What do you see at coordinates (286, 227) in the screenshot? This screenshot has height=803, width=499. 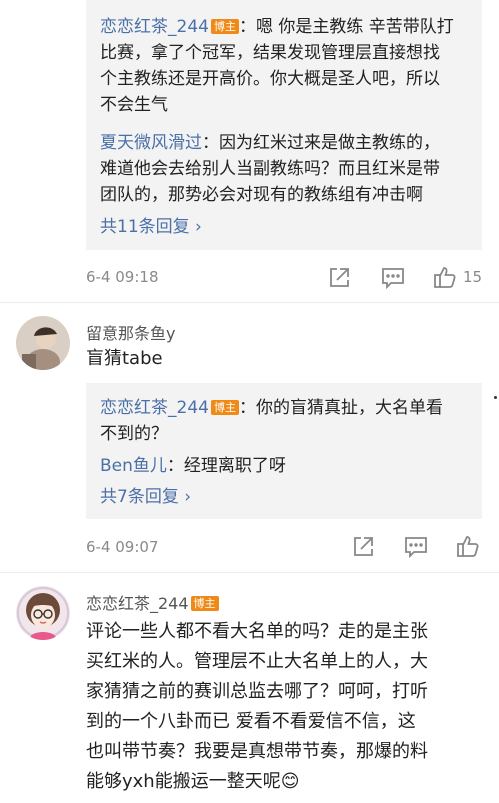 I see `more-replies-link: 共11条回复 ›` at bounding box center [286, 227].